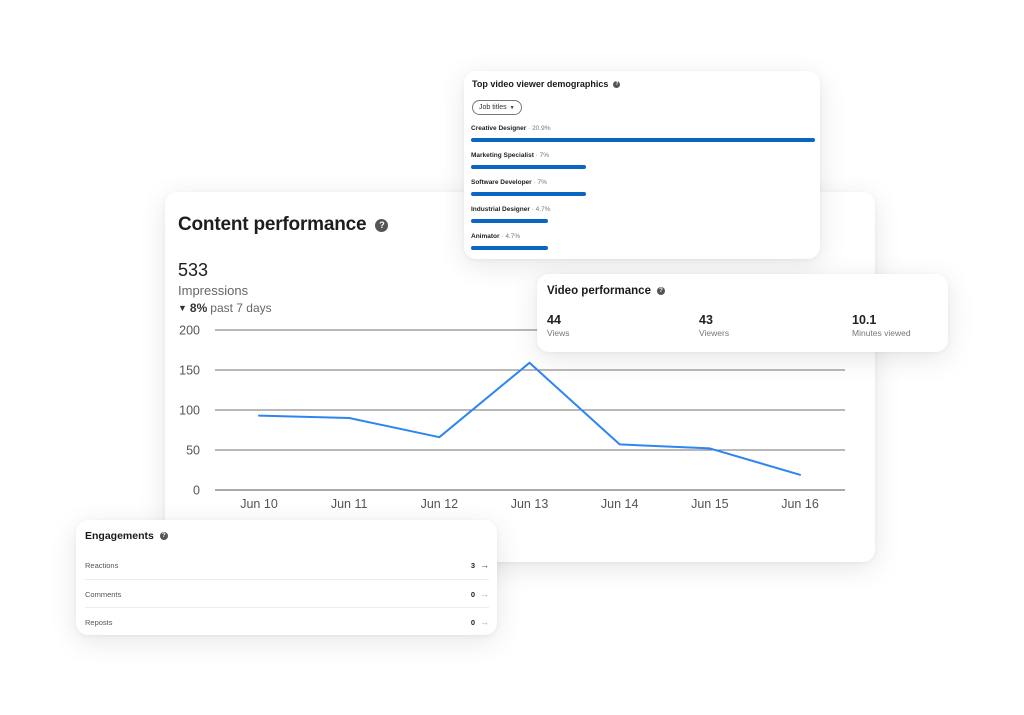 The height and width of the screenshot is (715, 1024). Describe the element at coordinates (643, 236) in the screenshot. I see `demographic-label: Animator · 4.7%` at that location.